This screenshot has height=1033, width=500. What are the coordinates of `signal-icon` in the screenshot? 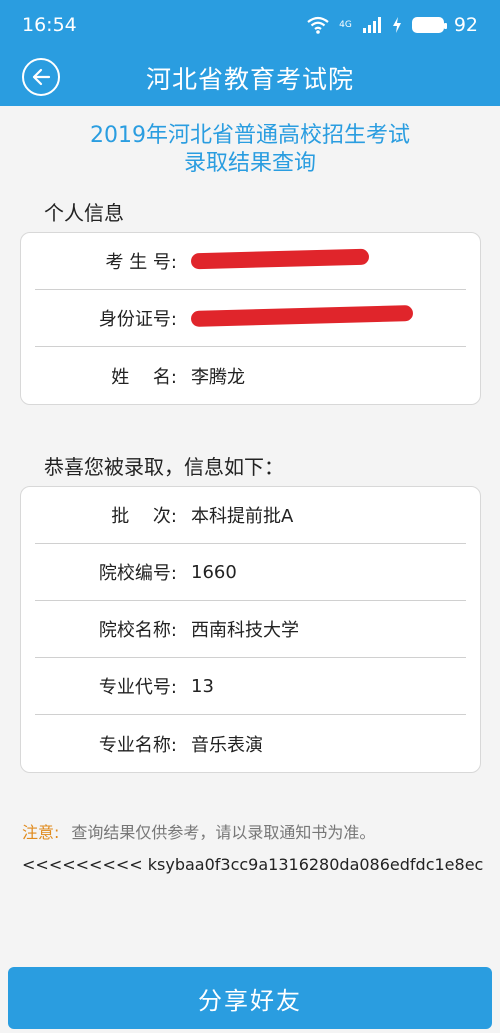 It's located at (371, 25).